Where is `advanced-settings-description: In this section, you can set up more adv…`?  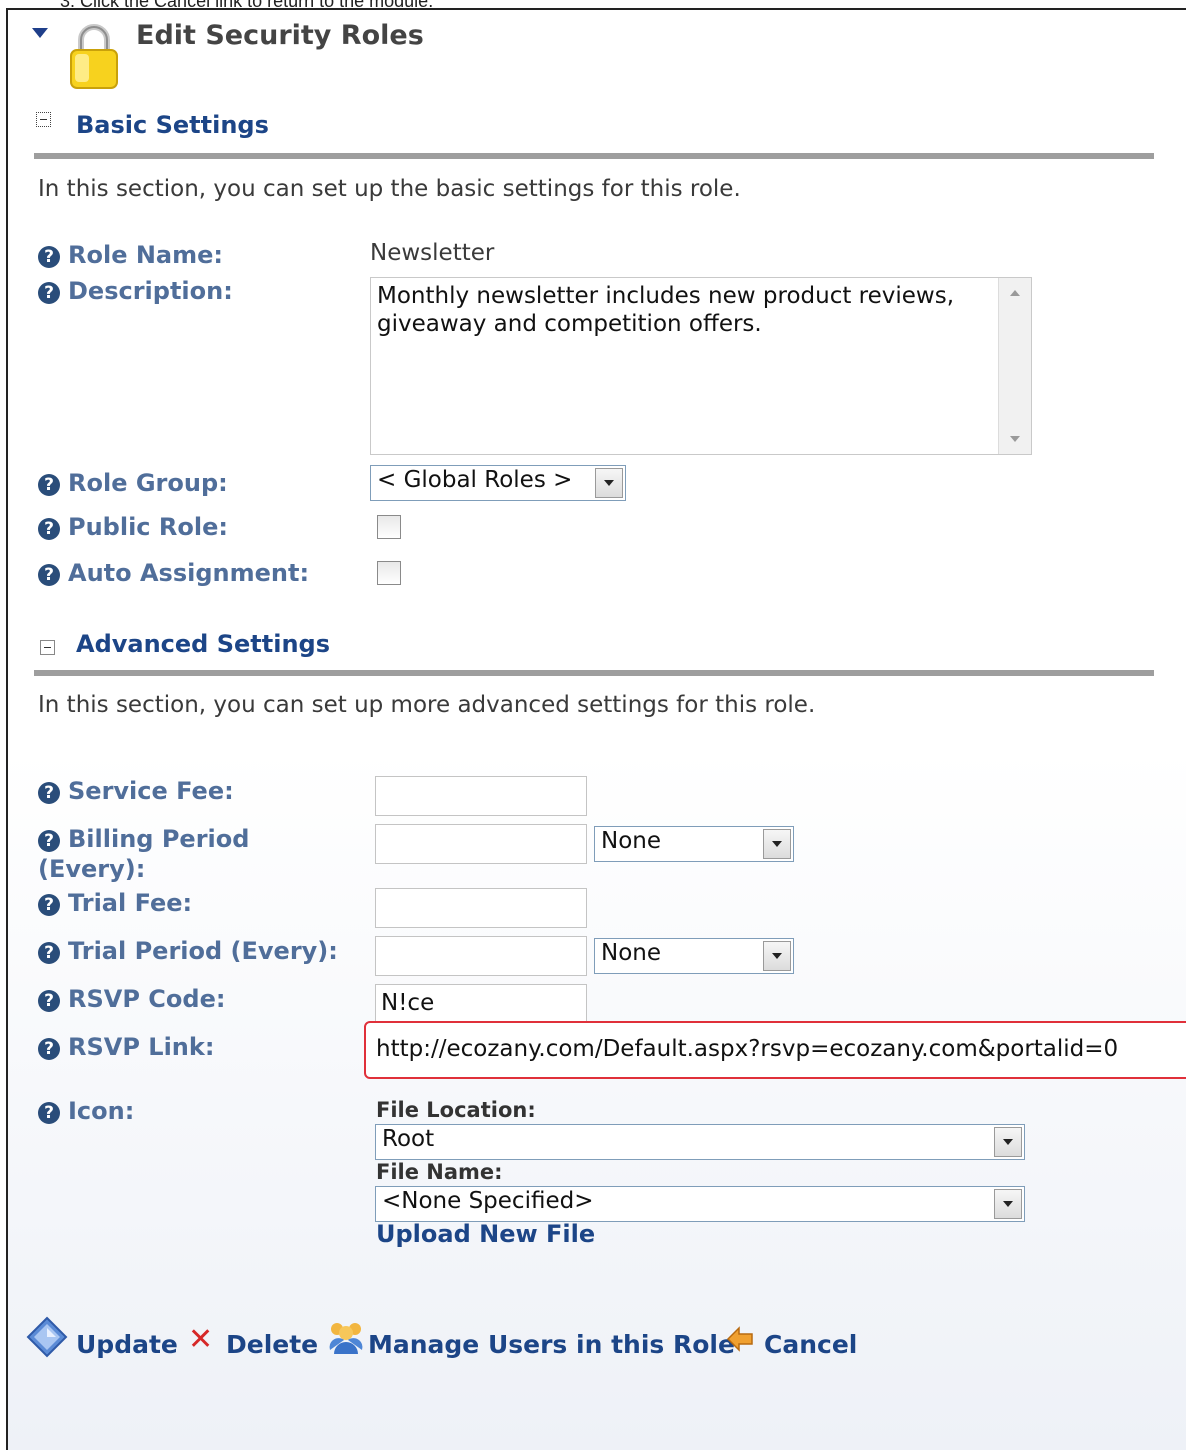
advanced-settings-description: In this section, you can set up more adv… is located at coordinates (427, 705).